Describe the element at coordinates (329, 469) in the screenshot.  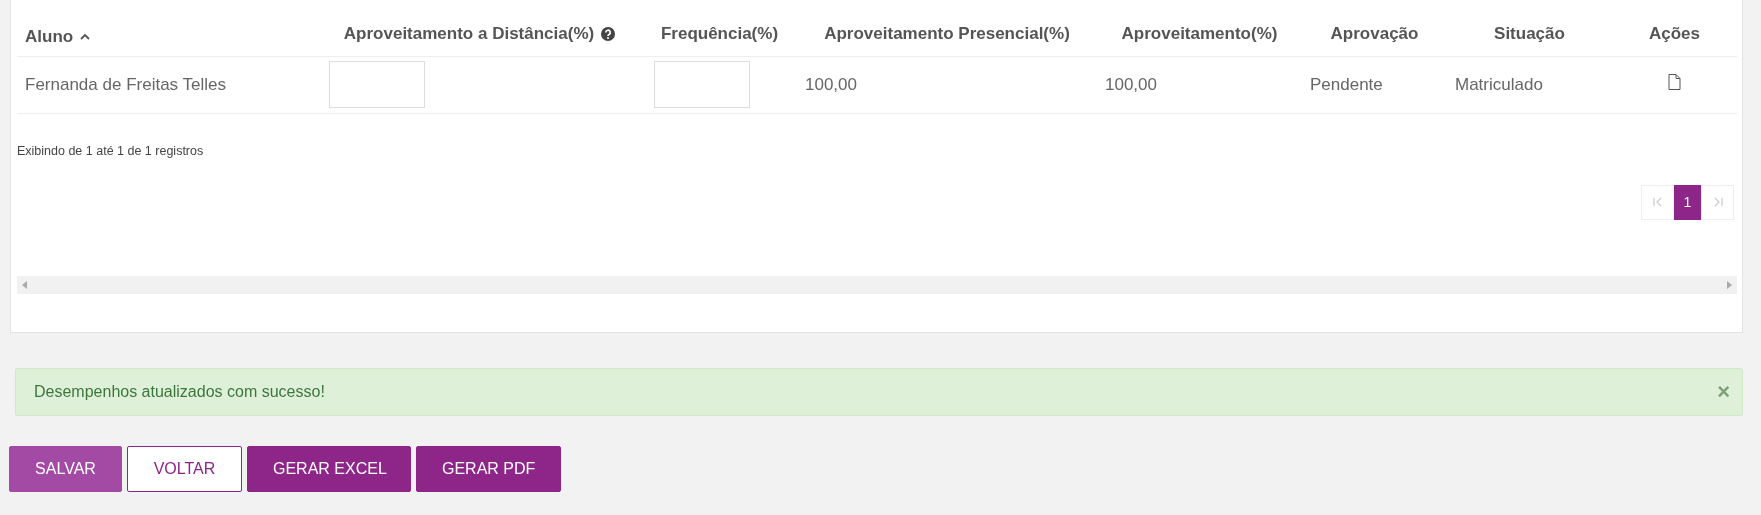
I see `action-button: GERAR EXCEL` at that location.